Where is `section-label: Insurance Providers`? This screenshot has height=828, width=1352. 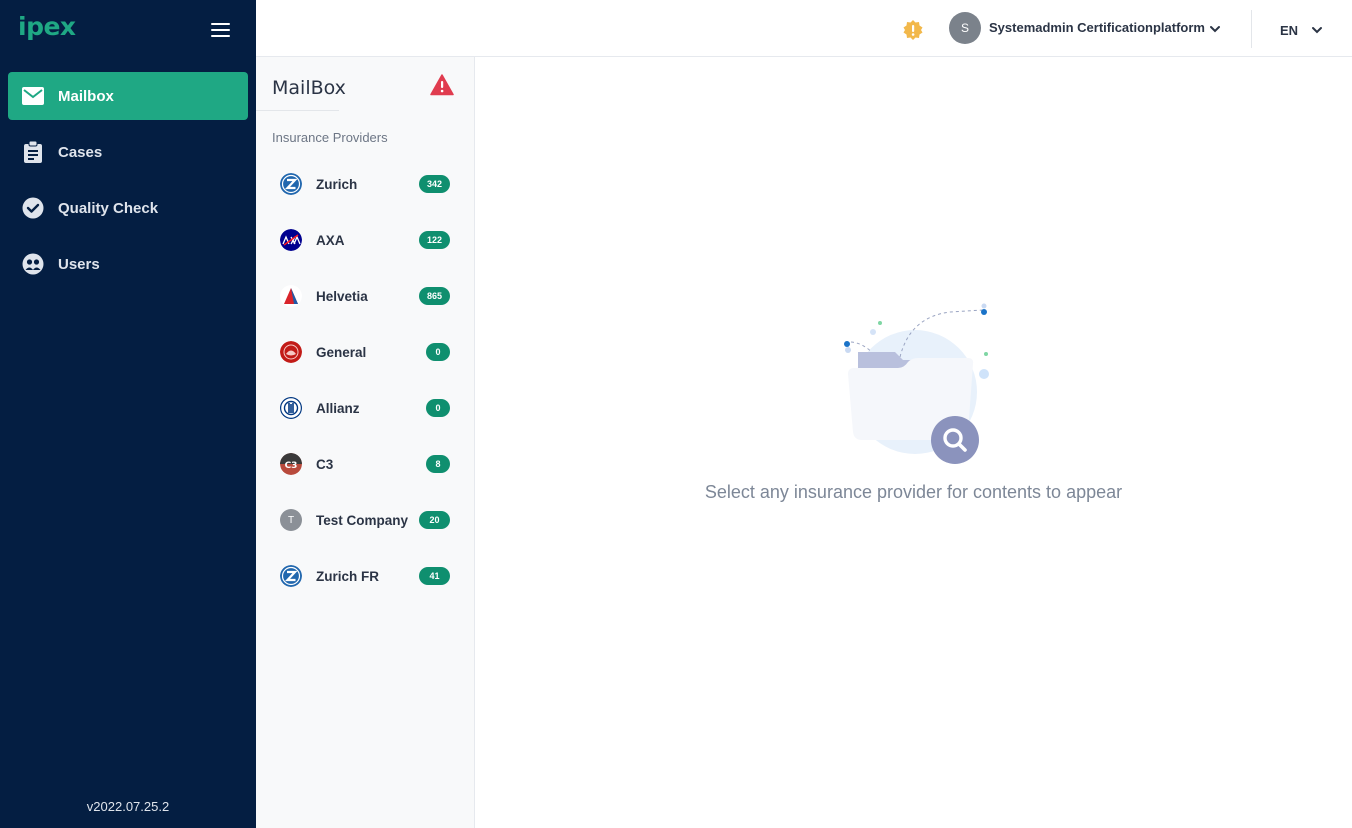
section-label: Insurance Providers is located at coordinates (330, 137).